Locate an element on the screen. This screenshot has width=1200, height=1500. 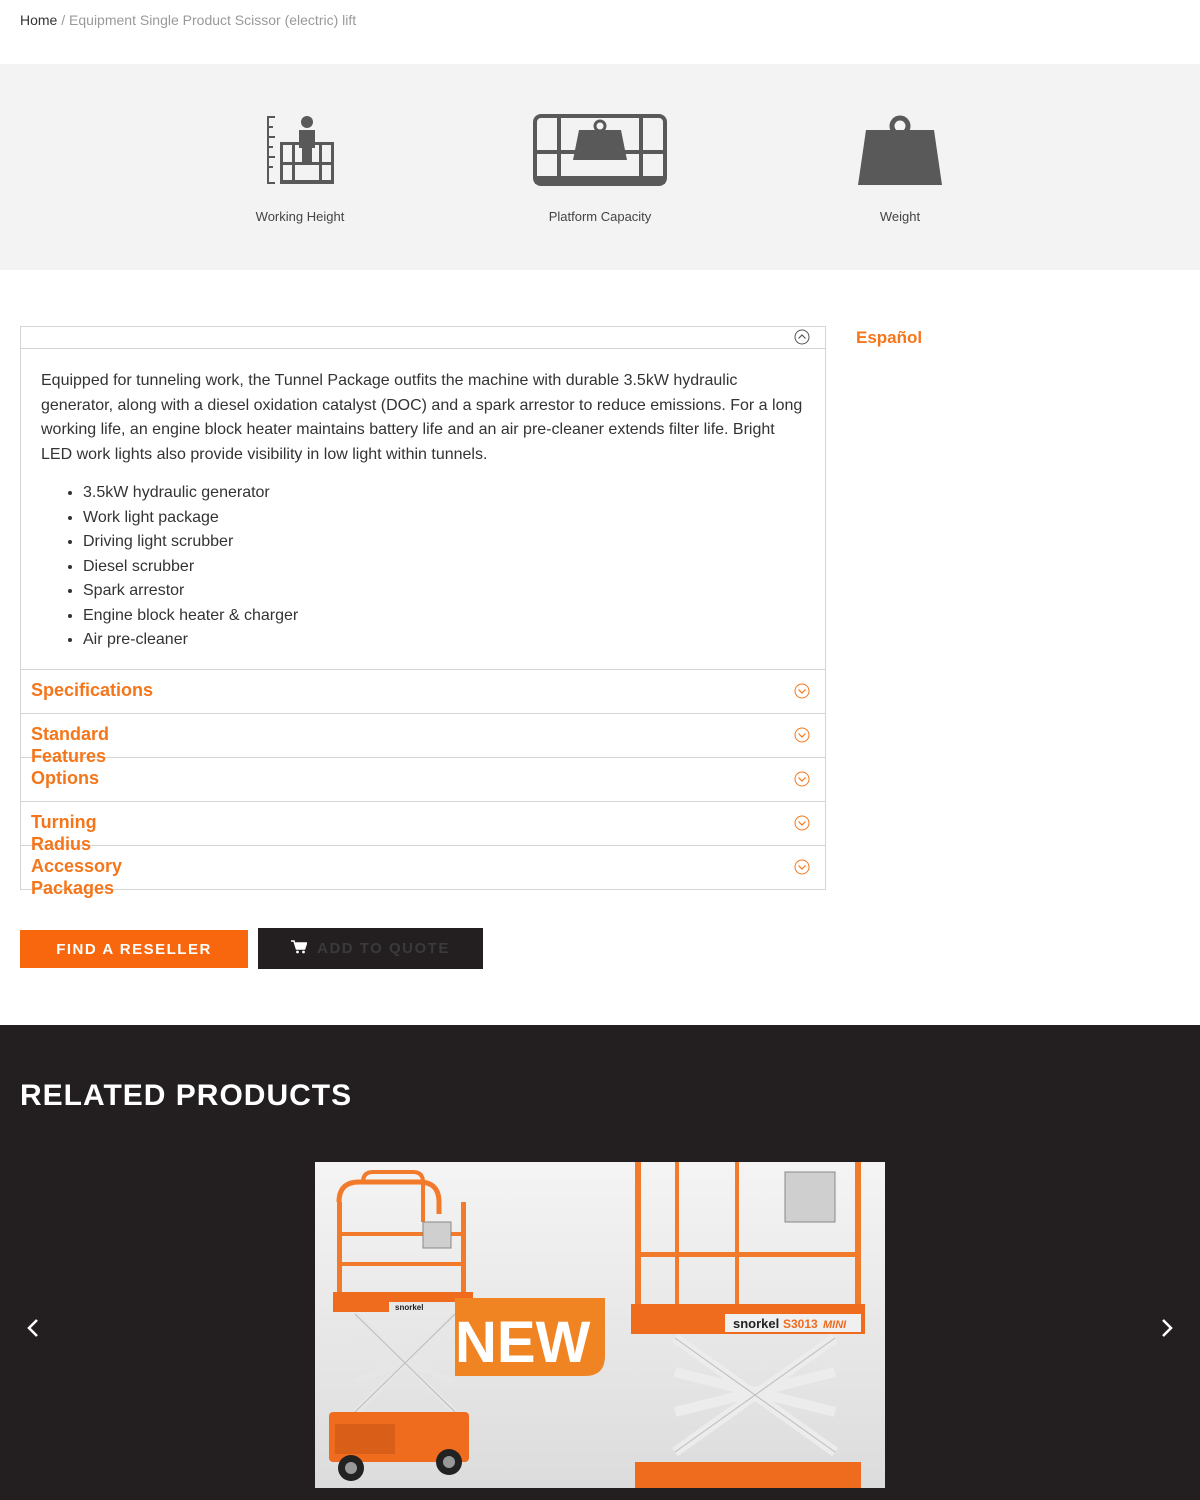
accordion-item-title: Specifications is located at coordinates (131, 690).